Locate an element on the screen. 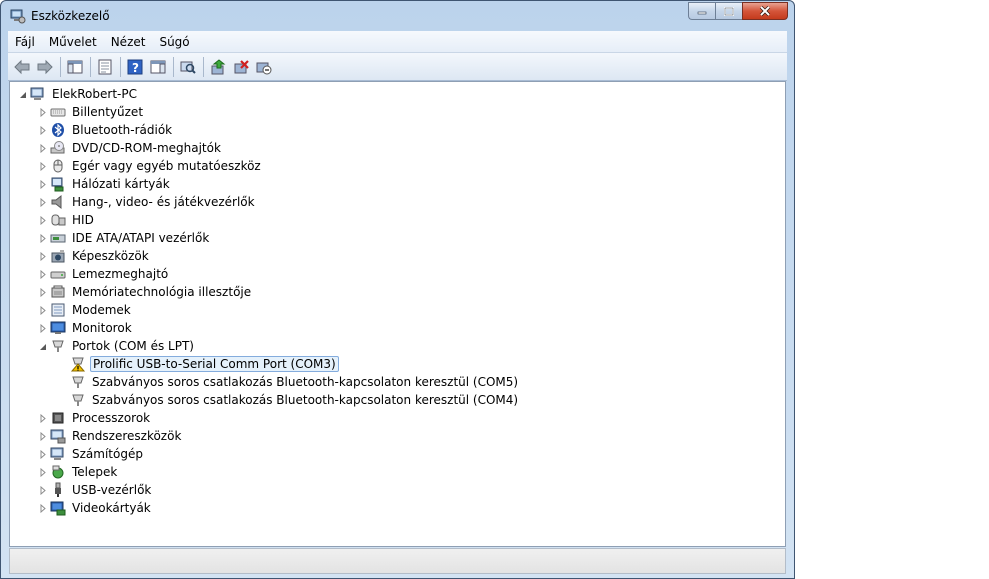 This screenshot has height=579, width=989. tree-category: Portok (COM és LPT) is located at coordinates (117, 346).